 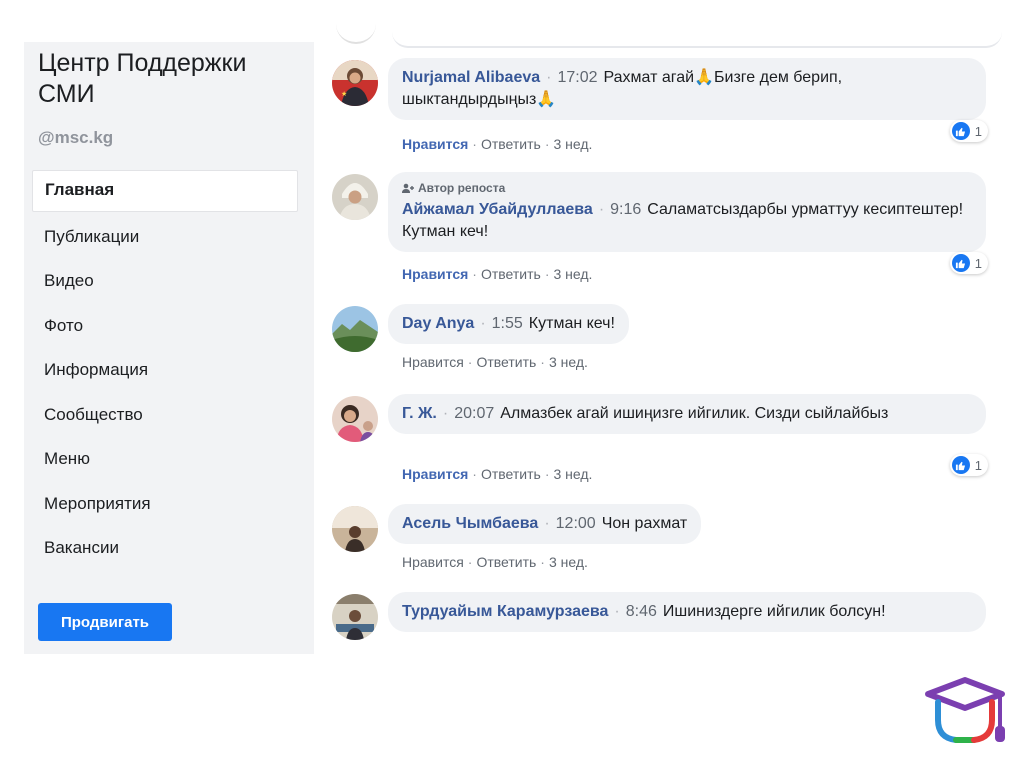 I want to click on nav-item-home: Главная, so click(x=165, y=191).